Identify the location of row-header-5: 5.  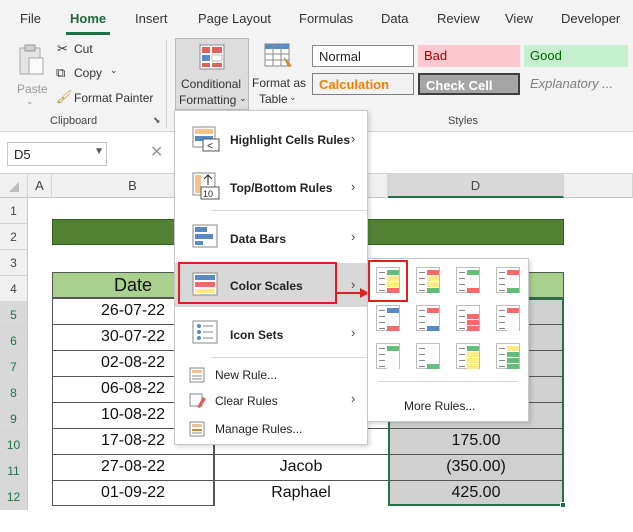
(14, 315).